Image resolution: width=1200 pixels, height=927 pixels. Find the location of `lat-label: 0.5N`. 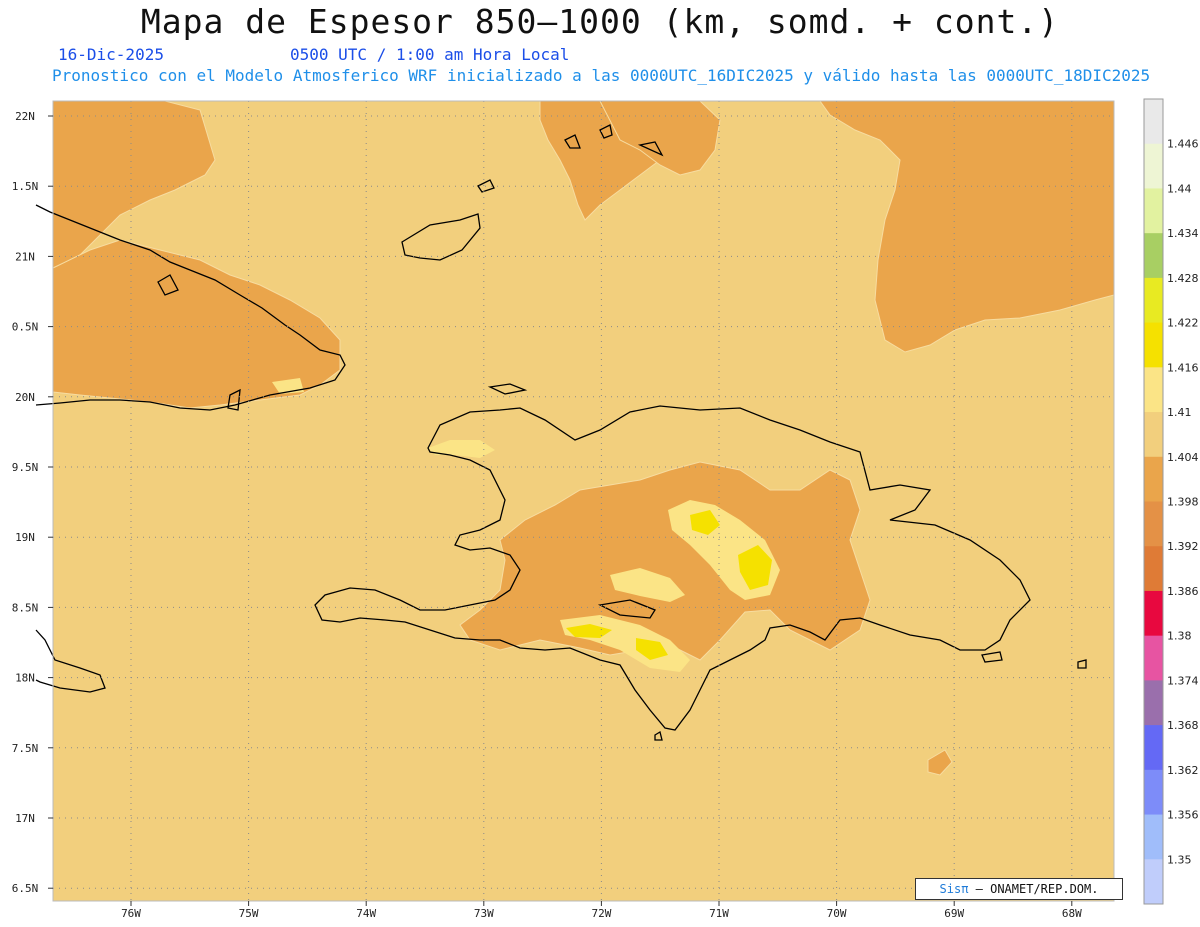

lat-label: 0.5N is located at coordinates (25, 327).